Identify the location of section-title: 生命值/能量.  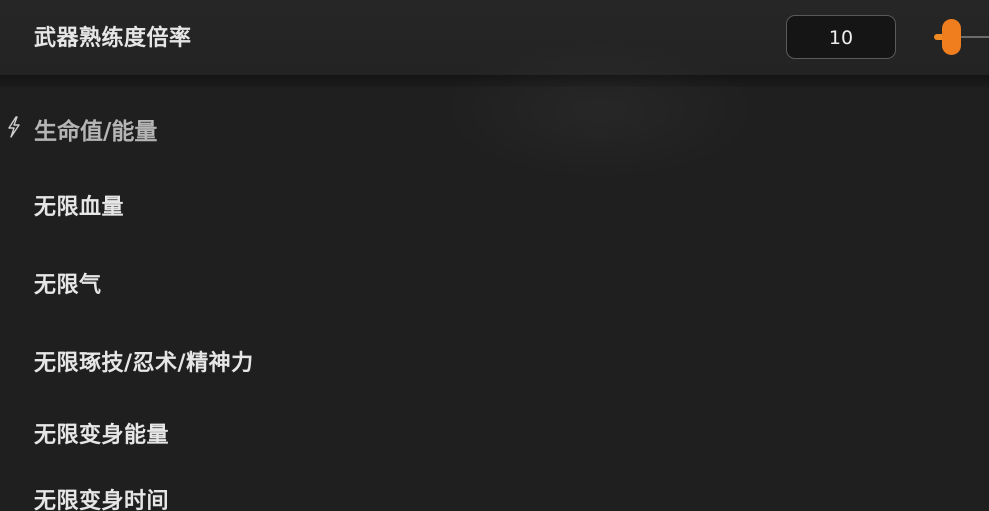
(96, 132).